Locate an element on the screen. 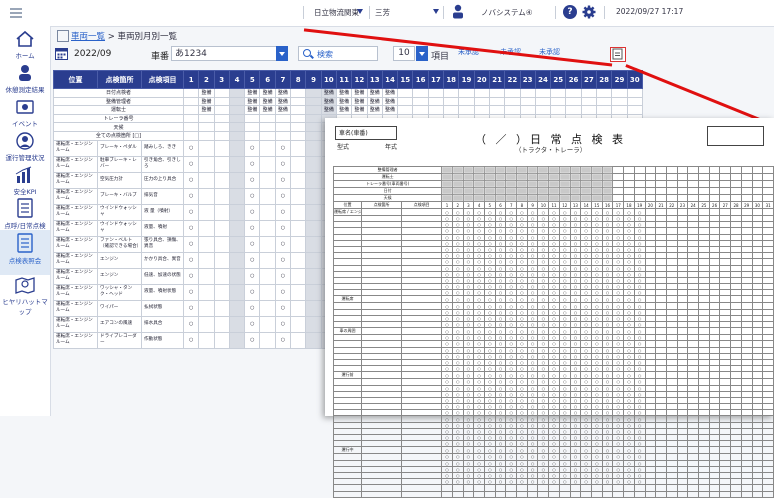 Image resolution: width=774 pixels, height=498 pixels. sidebar-item-daily-inspection: 点呼/日常点検 is located at coordinates (25, 214).